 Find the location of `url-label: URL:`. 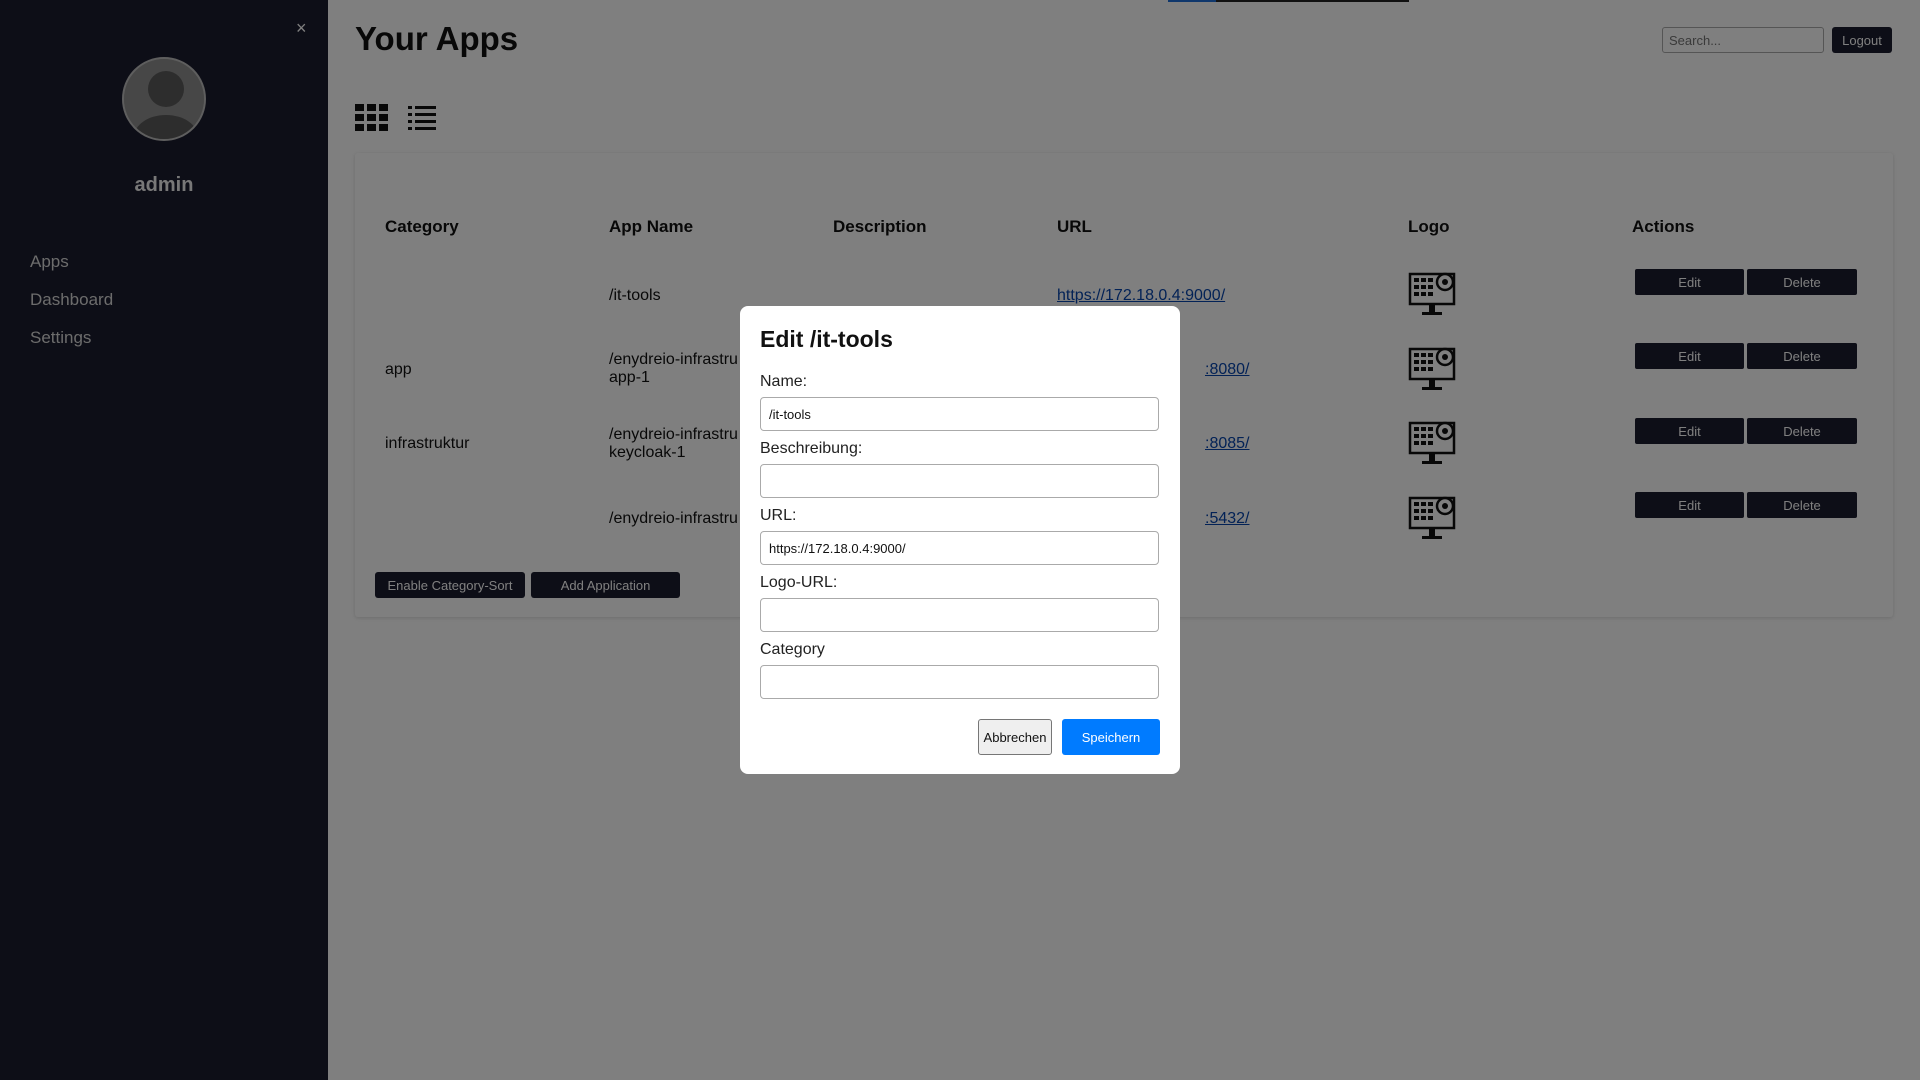

url-label: URL: is located at coordinates (778, 515).